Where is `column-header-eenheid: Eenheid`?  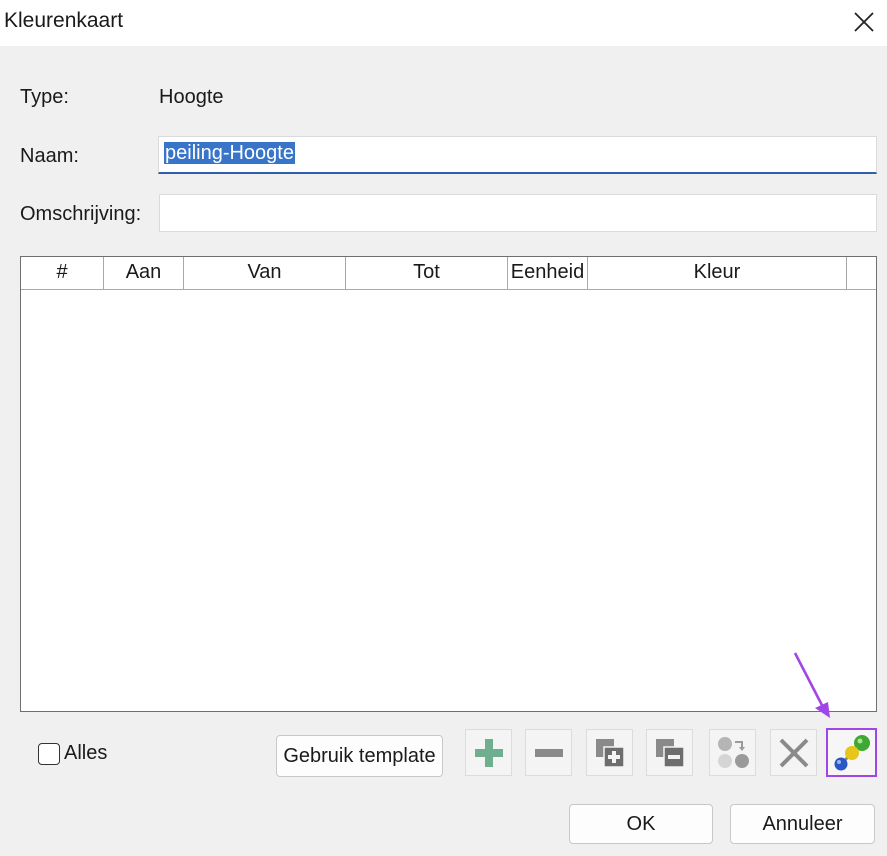 column-header-eenheid: Eenheid is located at coordinates (548, 273).